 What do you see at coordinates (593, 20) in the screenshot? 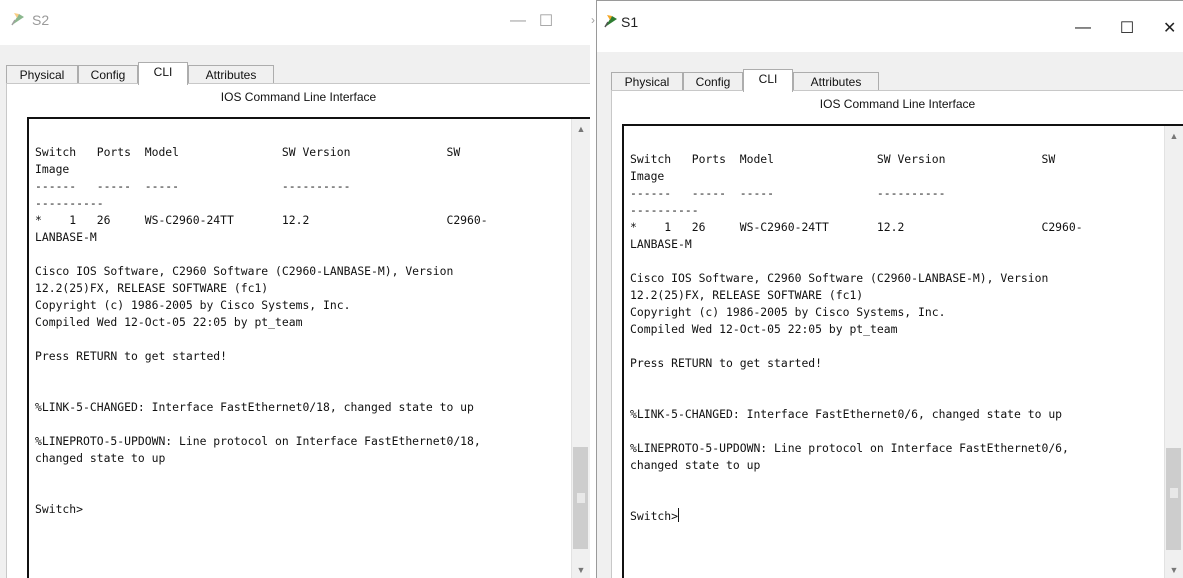
I see `partial-close-icon: ›` at bounding box center [593, 20].